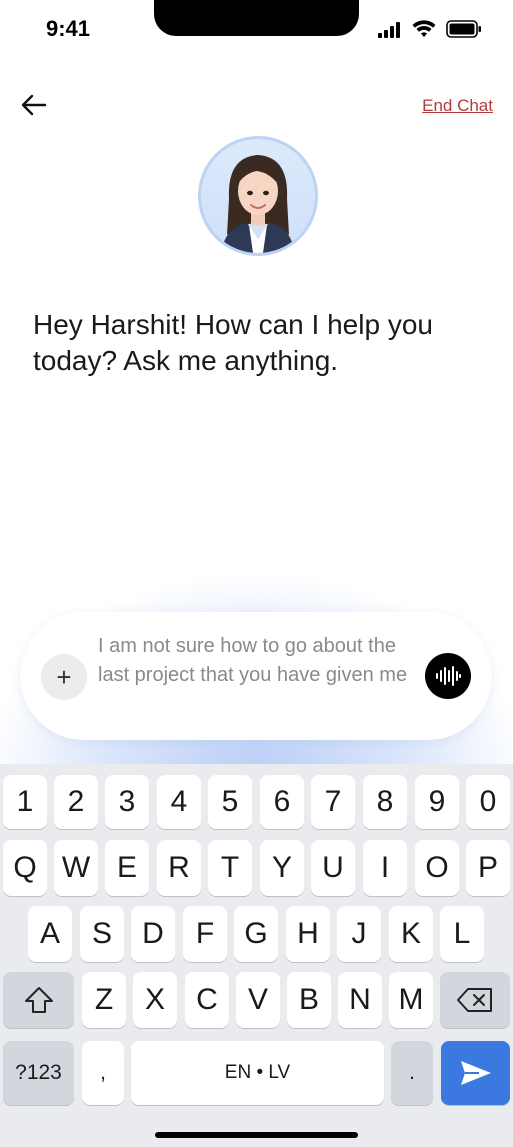 Image resolution: width=513 pixels, height=1147 pixels. What do you see at coordinates (25, 802) in the screenshot?
I see `key-1: 1` at bounding box center [25, 802].